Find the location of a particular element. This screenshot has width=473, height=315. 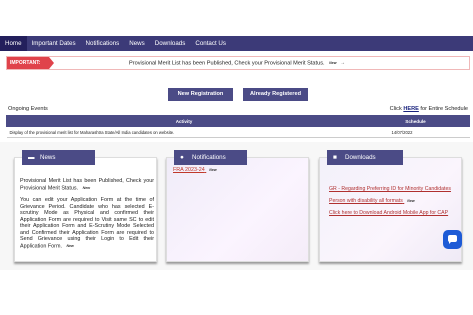

notifications-title: Notifications is located at coordinates (209, 157).